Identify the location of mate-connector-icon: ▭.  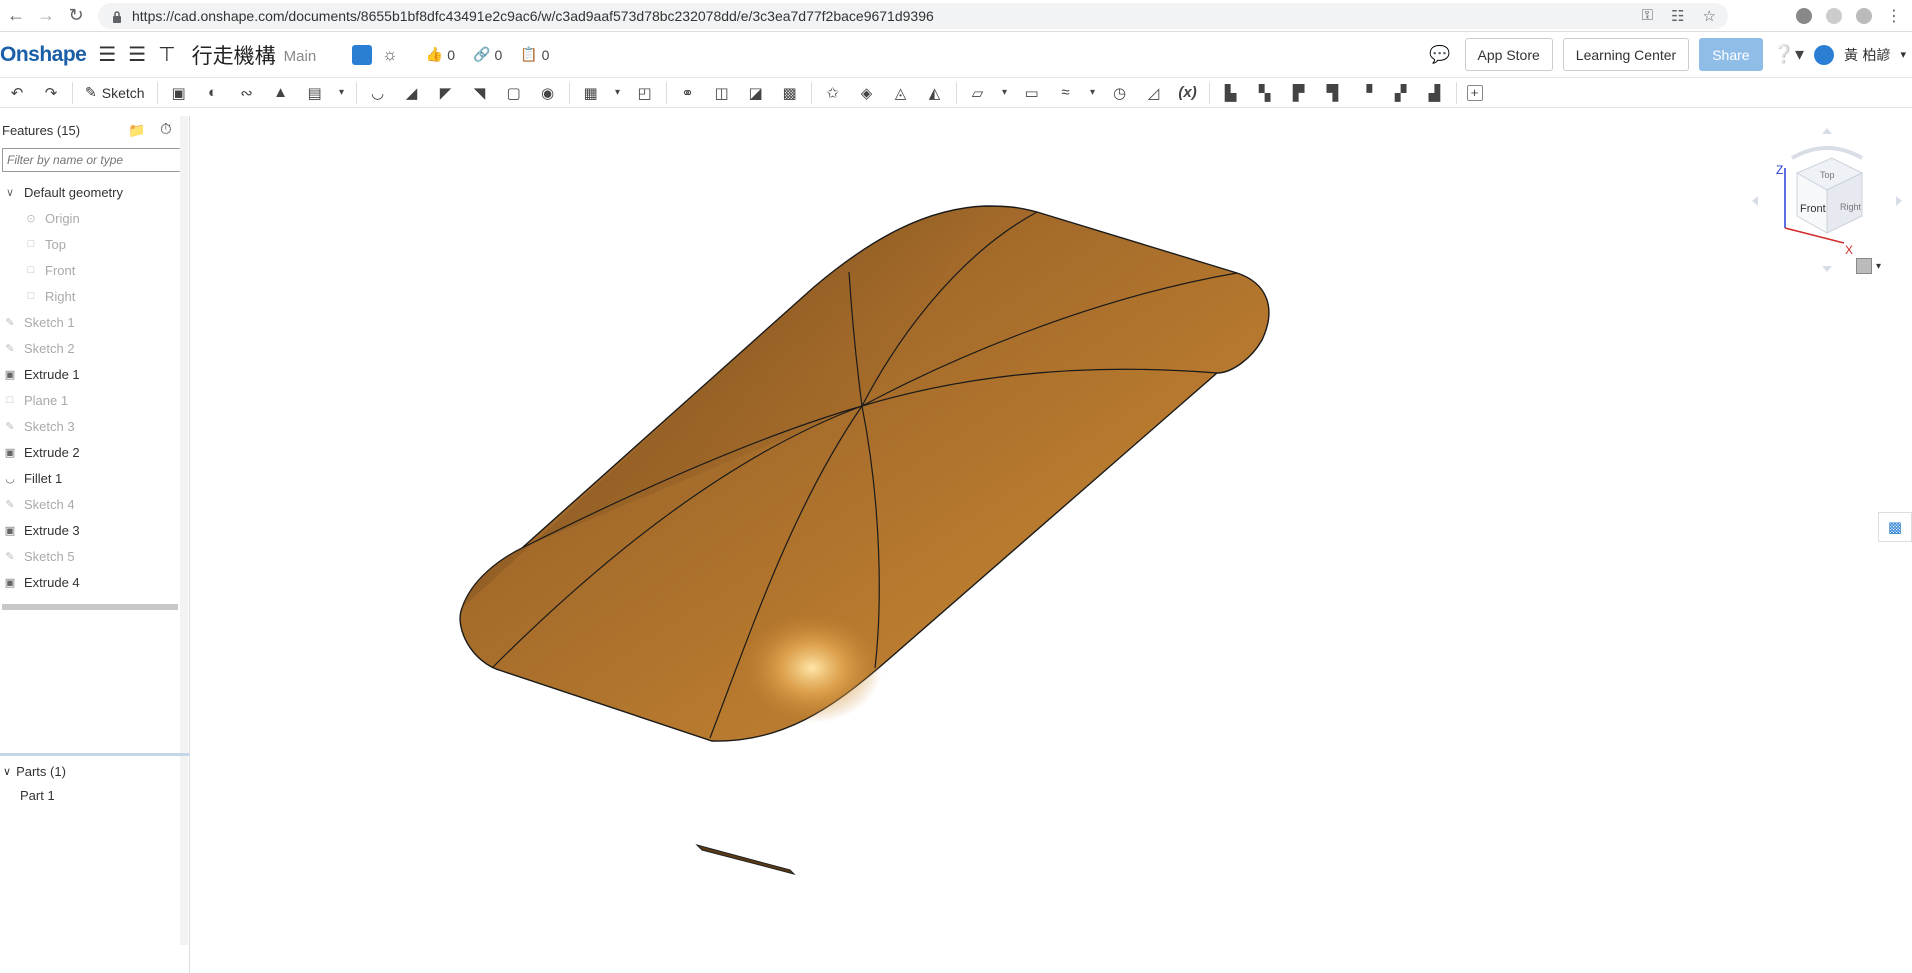
(1032, 93).